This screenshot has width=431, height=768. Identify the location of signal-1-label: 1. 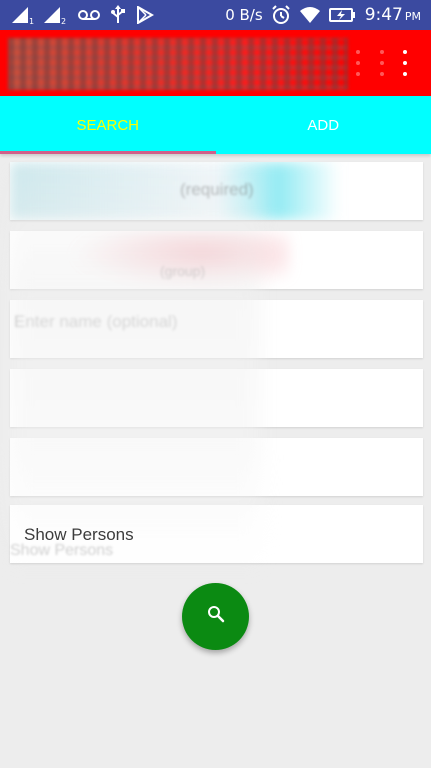
(31, 21).